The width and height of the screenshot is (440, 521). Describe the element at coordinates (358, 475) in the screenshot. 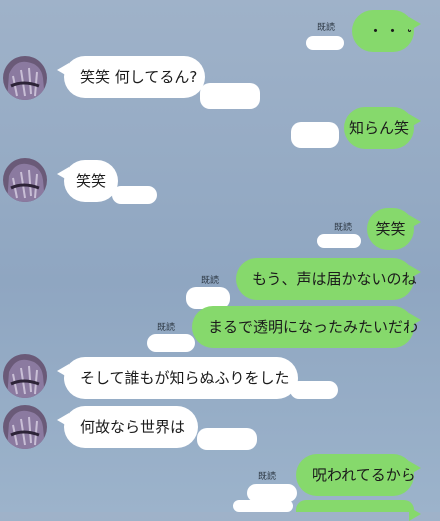

I see `message-bubble-out: 呪われてるから` at that location.